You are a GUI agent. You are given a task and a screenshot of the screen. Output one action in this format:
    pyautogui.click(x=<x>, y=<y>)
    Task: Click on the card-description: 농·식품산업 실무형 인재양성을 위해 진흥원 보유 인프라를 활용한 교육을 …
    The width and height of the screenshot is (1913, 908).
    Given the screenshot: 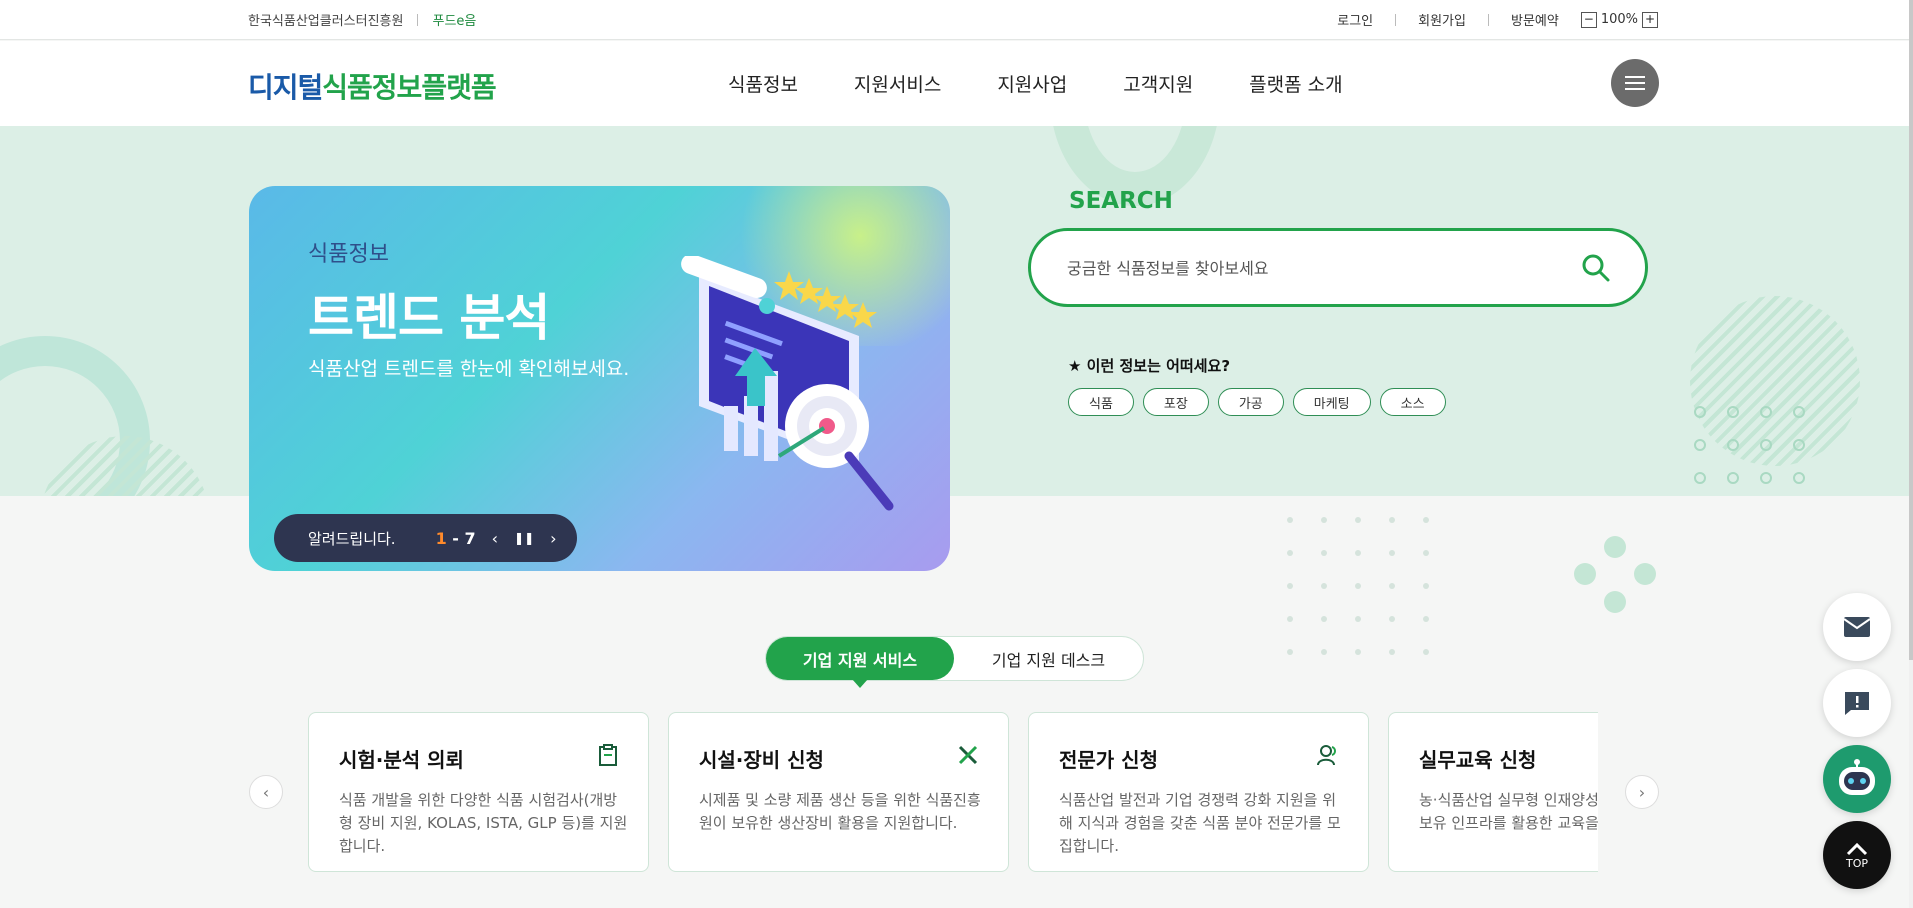 What is the action you would take?
    pyautogui.click(x=1508, y=811)
    